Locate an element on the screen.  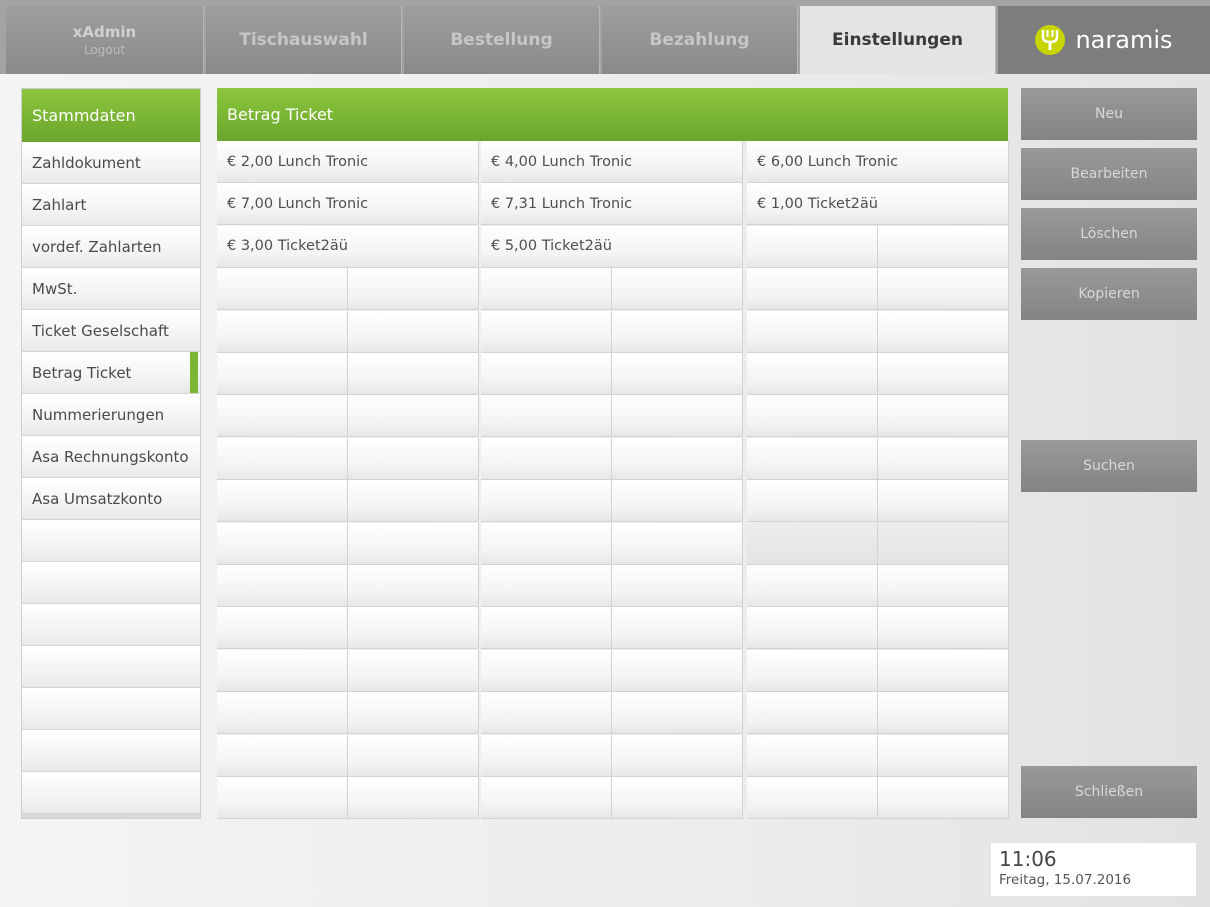
tab-bezahlung: Bezahlung is located at coordinates (700, 40).